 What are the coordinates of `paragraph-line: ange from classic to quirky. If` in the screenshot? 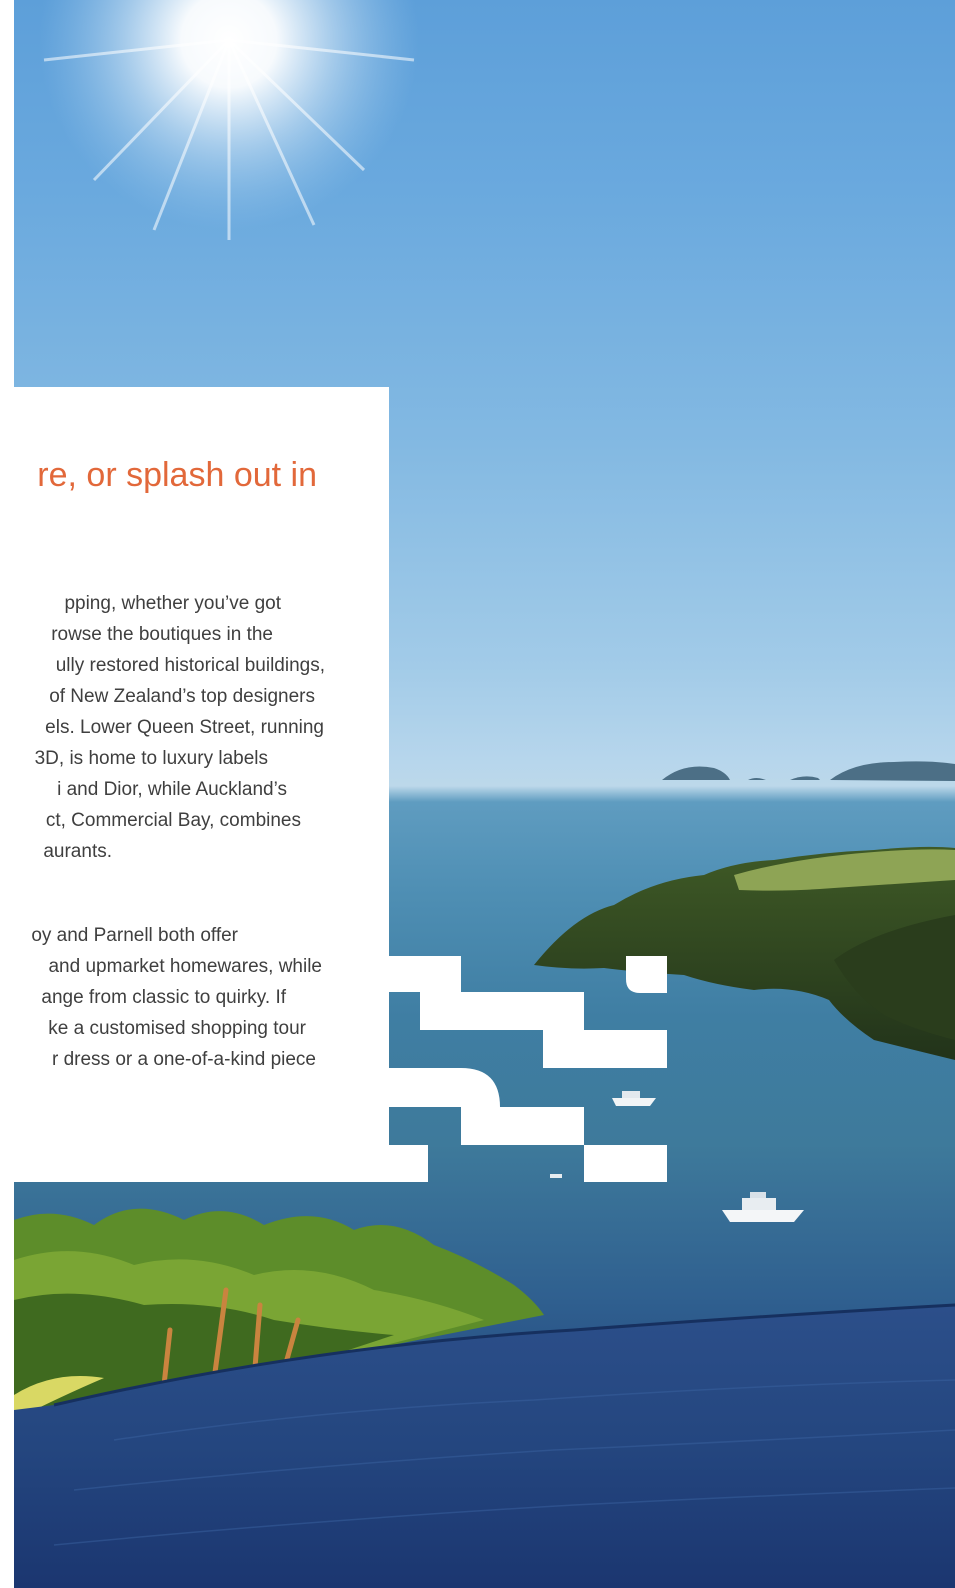 It's located at (163, 997).